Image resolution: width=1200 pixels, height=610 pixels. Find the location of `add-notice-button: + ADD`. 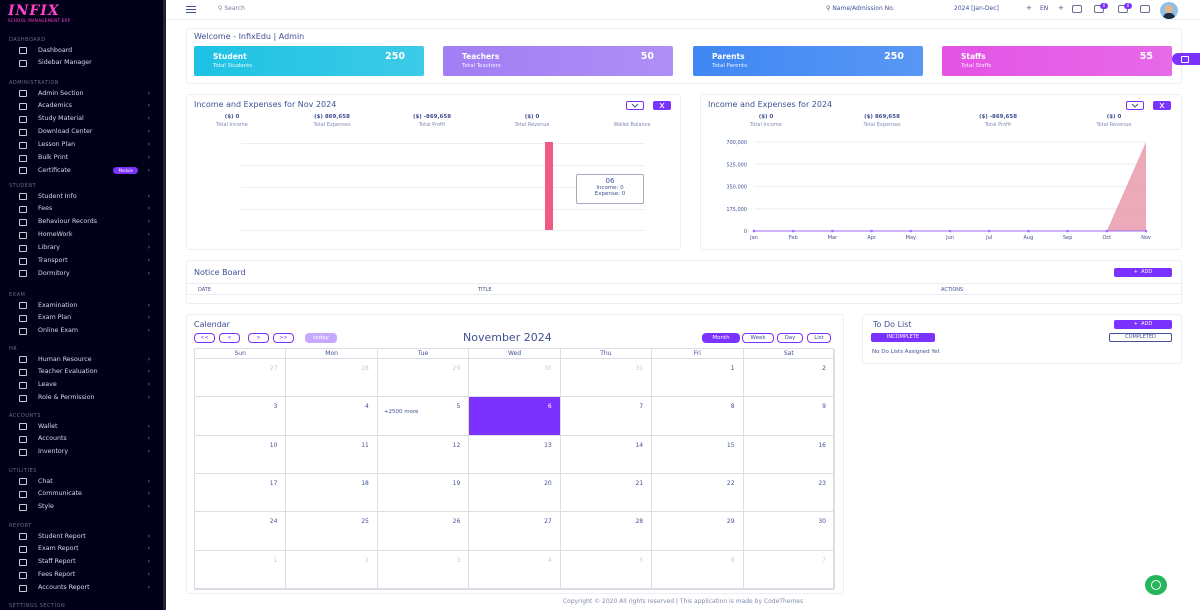

add-notice-button: + ADD is located at coordinates (1143, 272).